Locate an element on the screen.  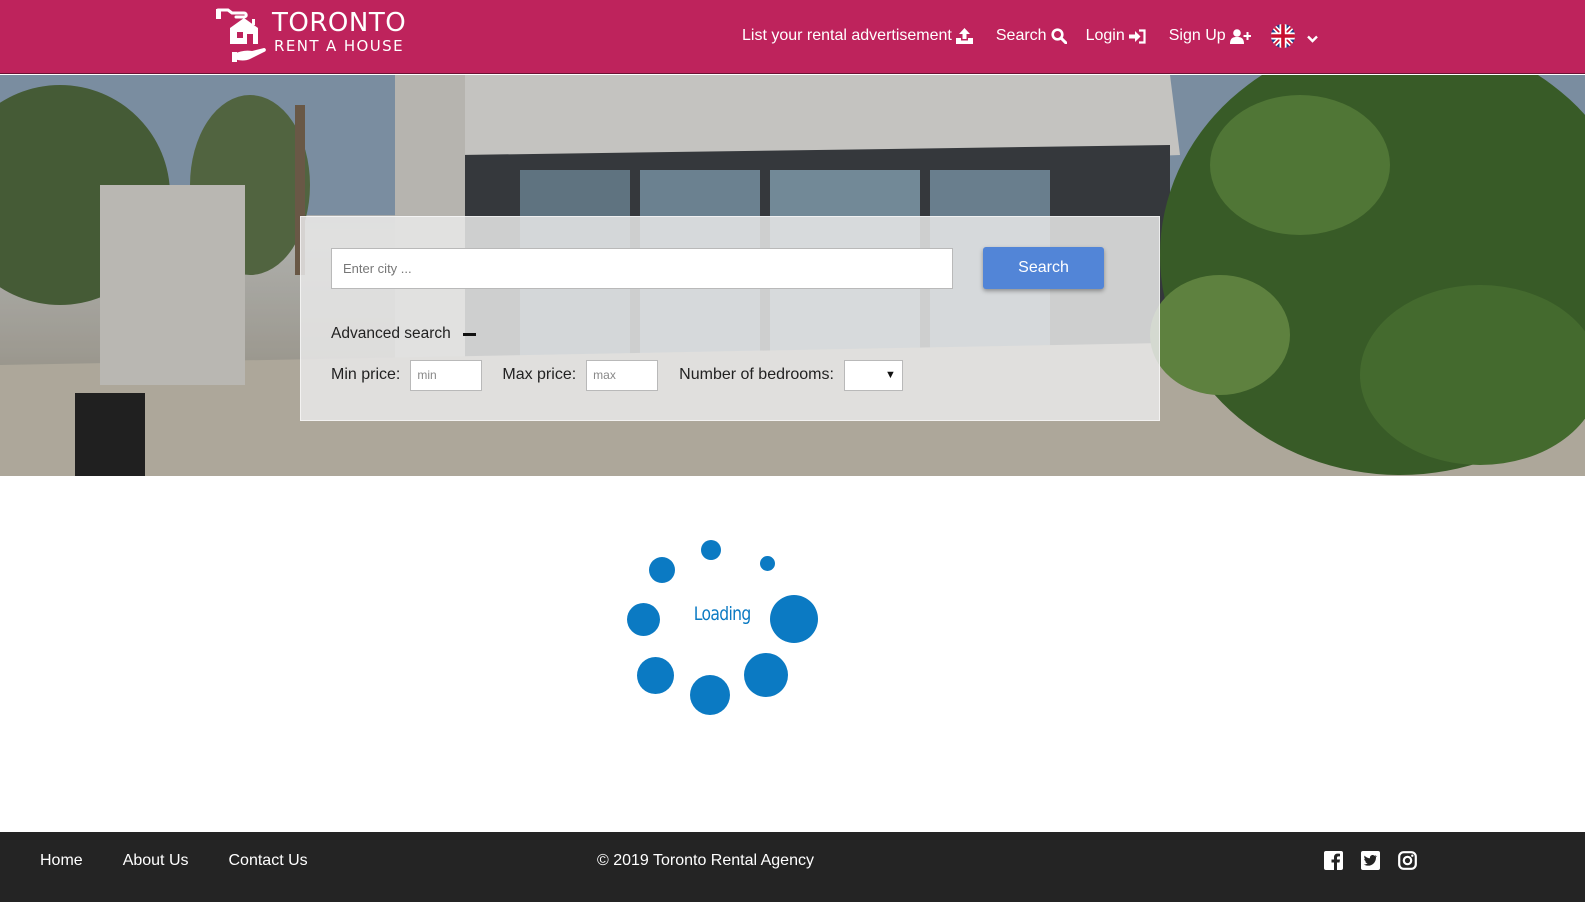
max-price-input is located at coordinates (622, 375).